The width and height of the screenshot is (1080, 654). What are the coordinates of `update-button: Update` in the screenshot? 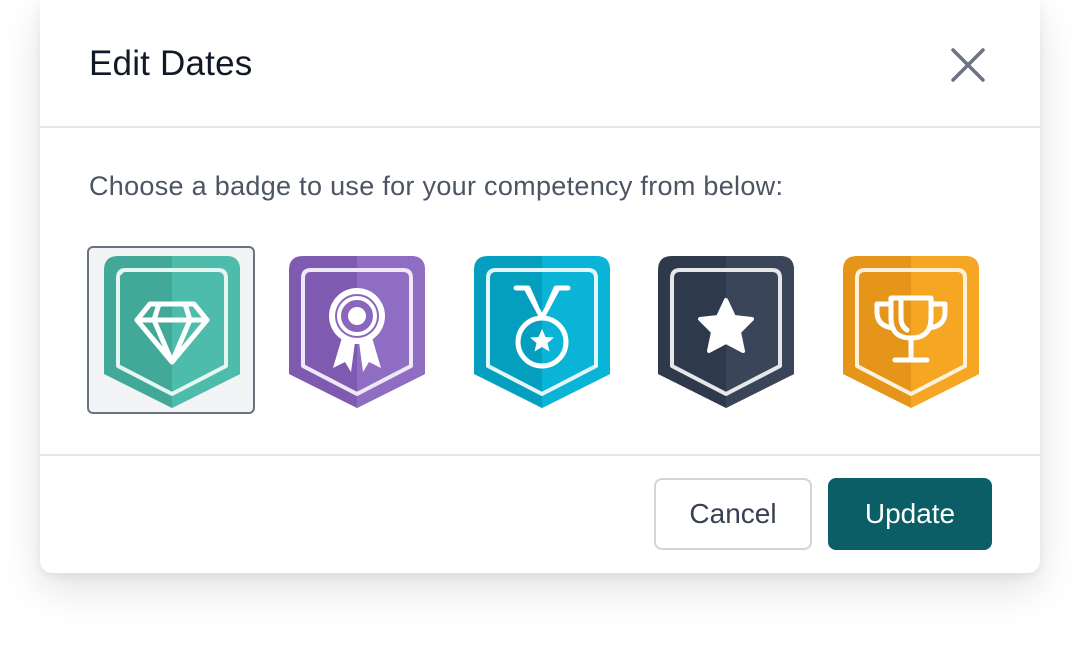 It's located at (910, 514).